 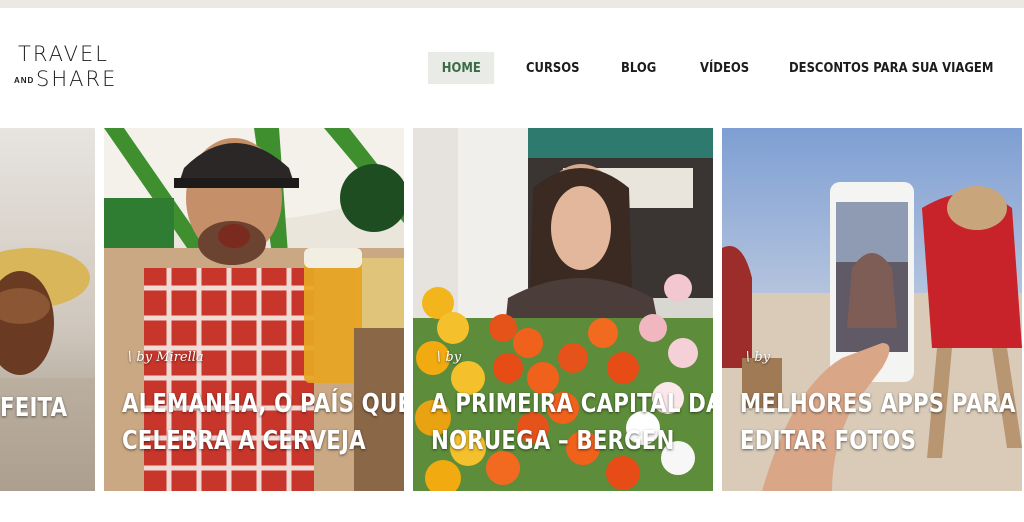 I want to click on nav-blog: BLOG, so click(x=638, y=68).